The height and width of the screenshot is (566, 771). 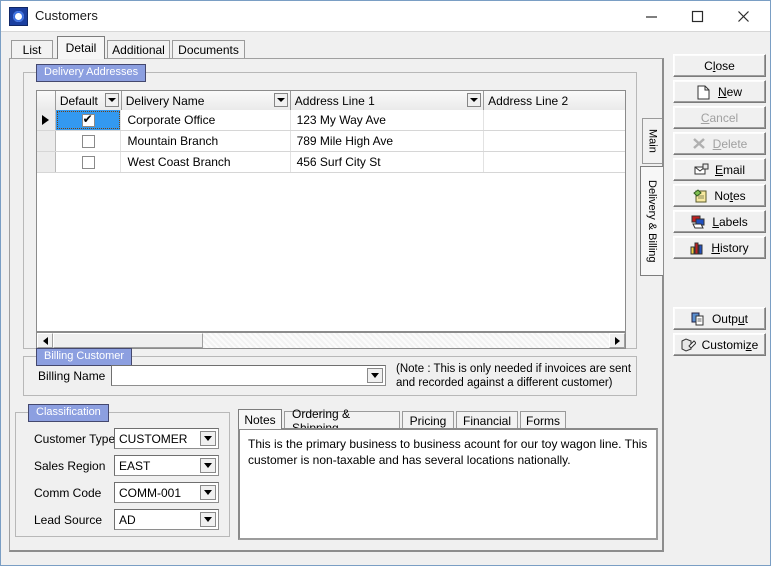 What do you see at coordinates (248, 375) in the screenshot?
I see `billing-name-input` at bounding box center [248, 375].